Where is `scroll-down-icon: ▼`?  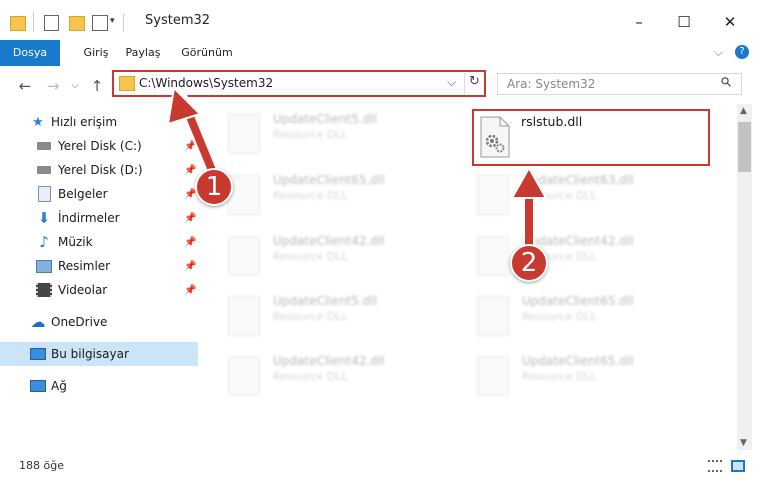
scroll-down-icon: ▼ is located at coordinates (743, 443).